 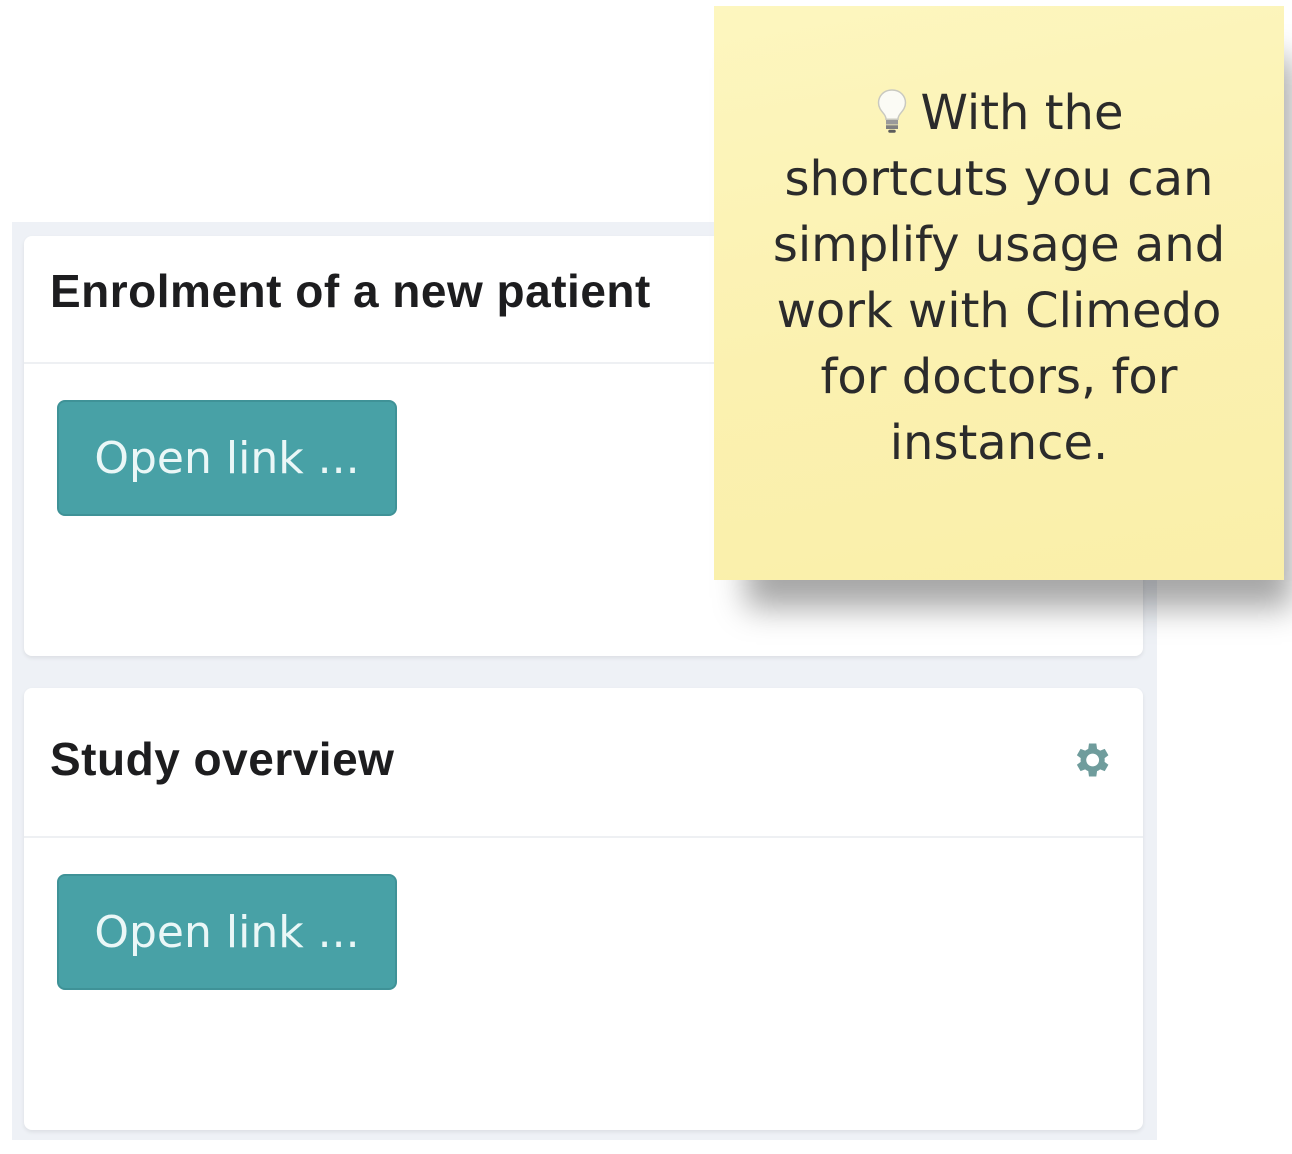 What do you see at coordinates (583, 763) in the screenshot?
I see `card-header: Study overview` at bounding box center [583, 763].